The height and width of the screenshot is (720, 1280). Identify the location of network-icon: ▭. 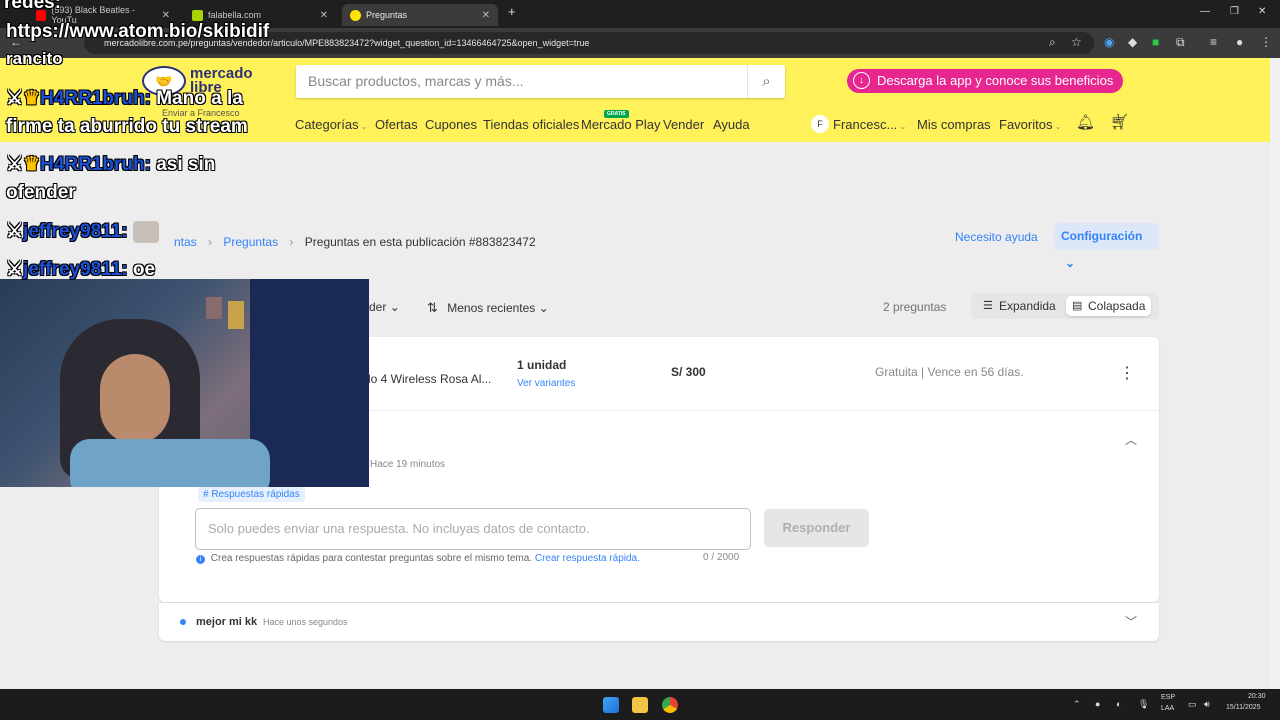
(1192, 704).